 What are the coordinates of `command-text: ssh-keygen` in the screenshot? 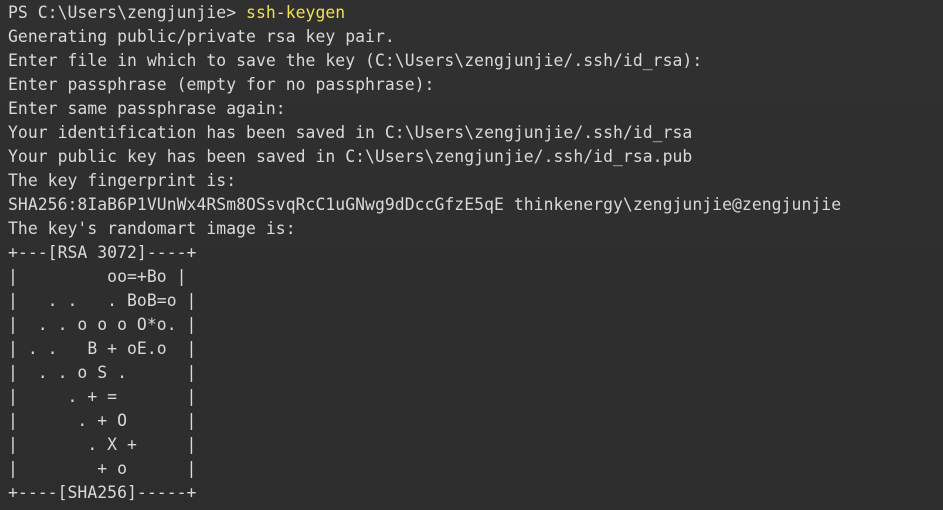 It's located at (296, 12).